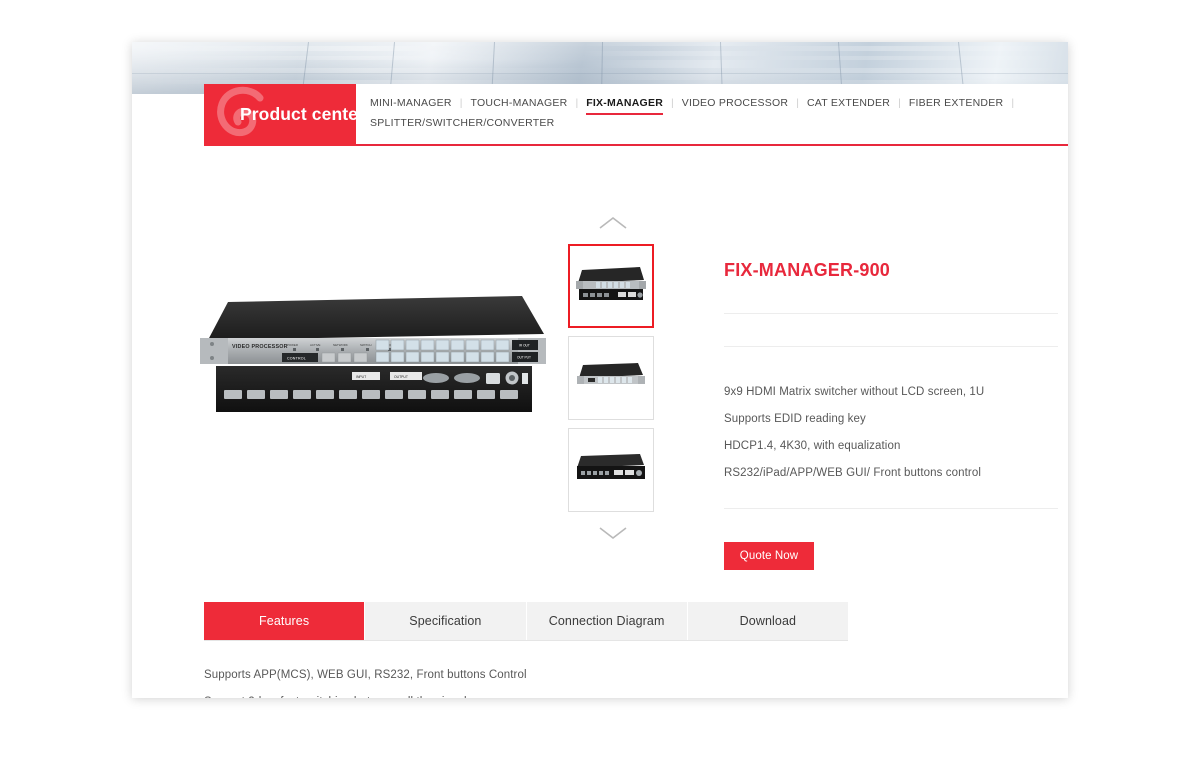 The height and width of the screenshot is (776, 1201). Describe the element at coordinates (735, 104) in the screenshot. I see `nav-item-video-processor: VIDEO PROCESSOR` at that location.